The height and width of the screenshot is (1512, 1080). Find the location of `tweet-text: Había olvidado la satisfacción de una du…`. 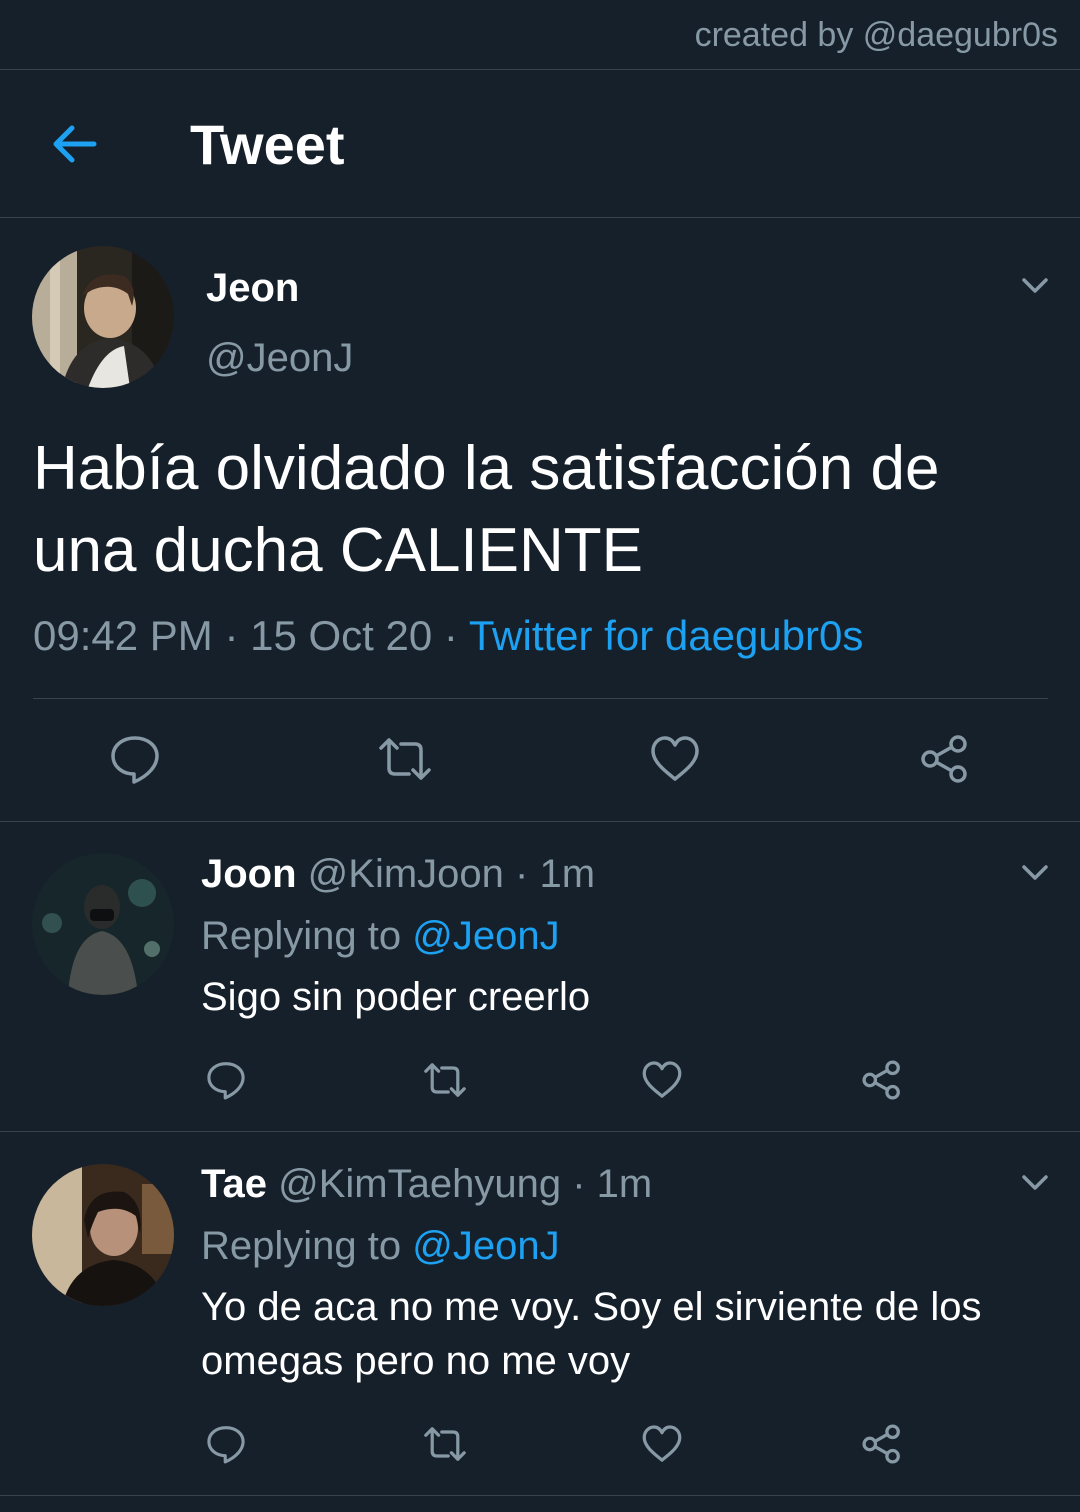

tweet-text: Había olvidado la satisfacción de una du… is located at coordinates (486, 509).